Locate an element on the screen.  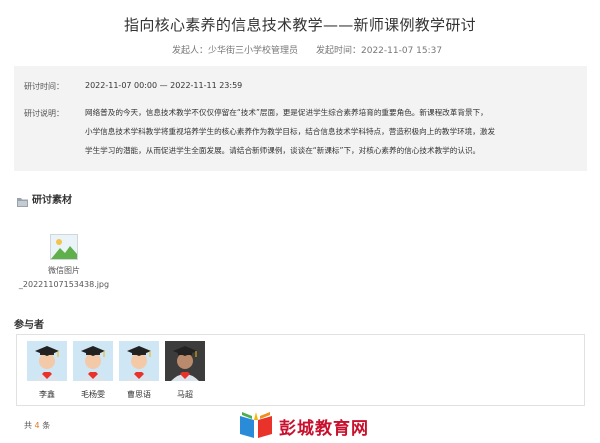
participant-card: 马超 is located at coordinates (185, 370).